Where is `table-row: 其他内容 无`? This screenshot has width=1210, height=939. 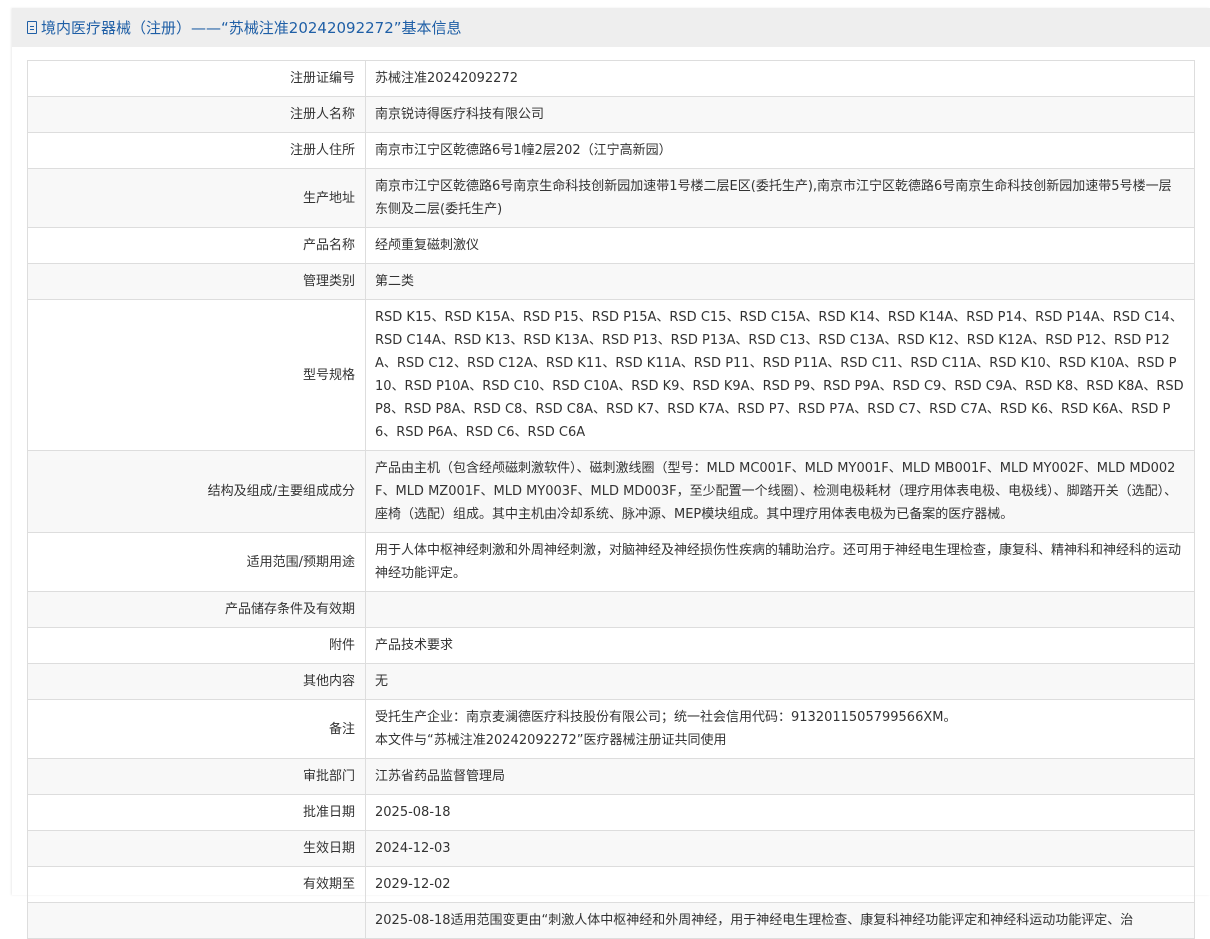 table-row: 其他内容 无 is located at coordinates (611, 681).